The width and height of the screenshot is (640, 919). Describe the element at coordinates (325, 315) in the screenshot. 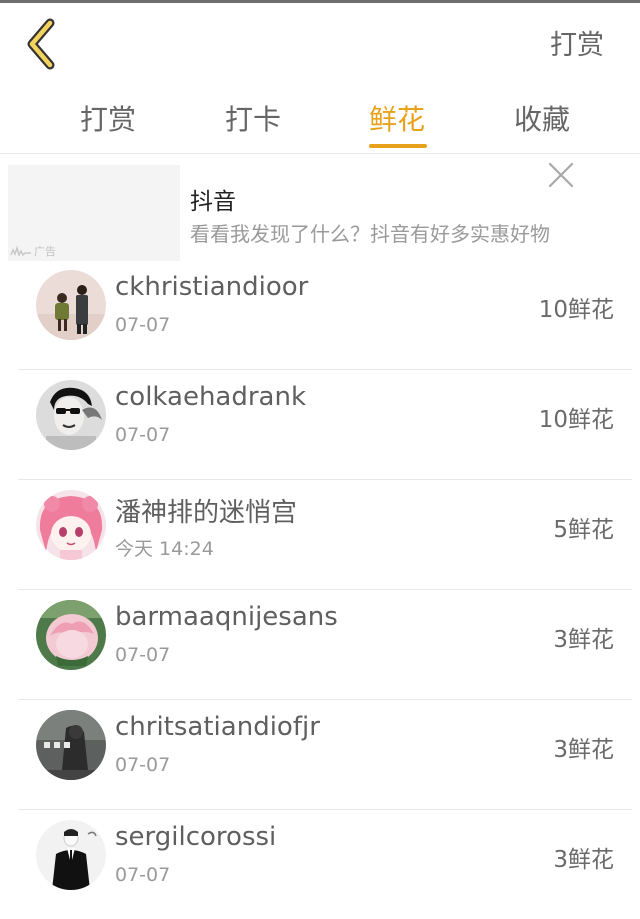

I see `list-item: ckhristiandioor 07-07 10鲜花` at that location.